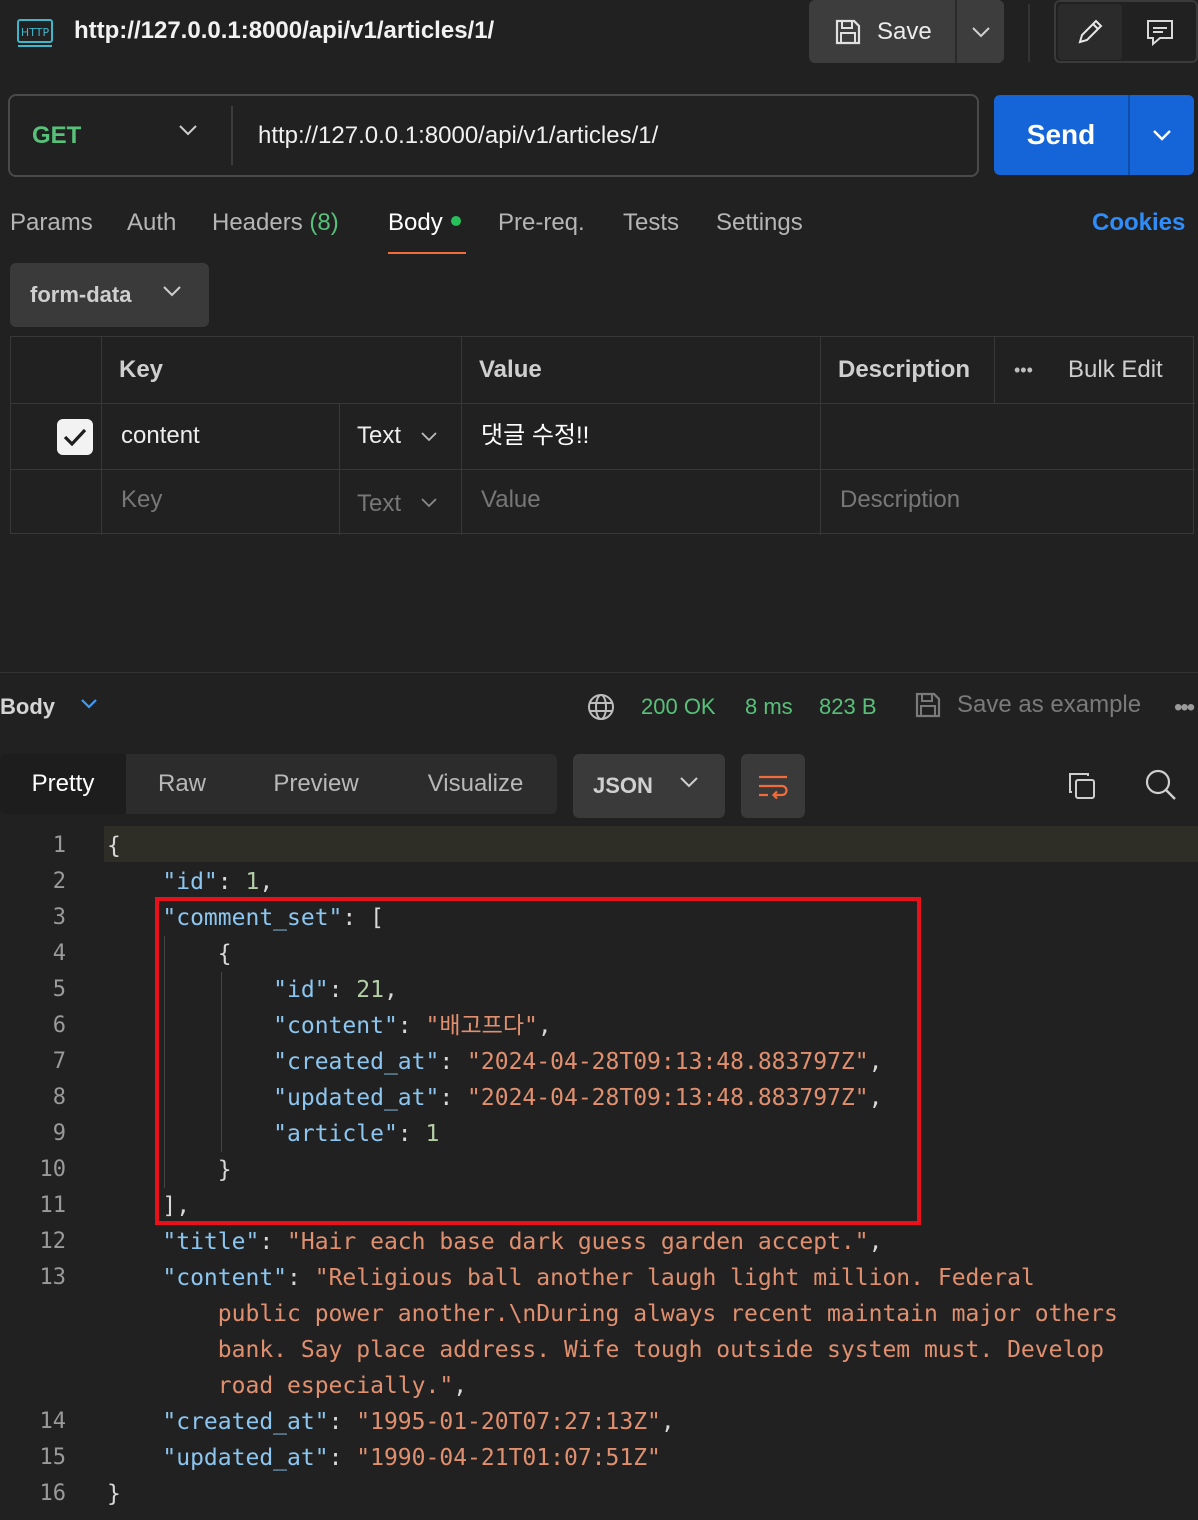  I want to click on wrap-lines-button, so click(773, 786).